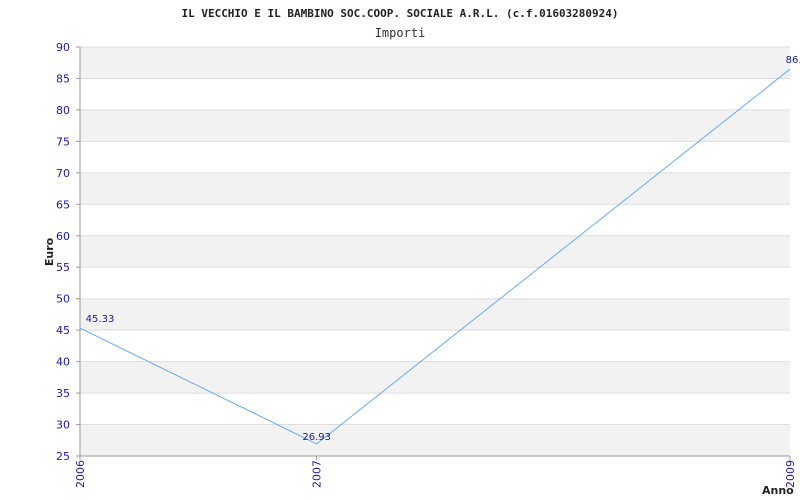 The width and height of the screenshot is (800, 500). What do you see at coordinates (63, 267) in the screenshot?
I see `y-tick-label: 55` at bounding box center [63, 267].